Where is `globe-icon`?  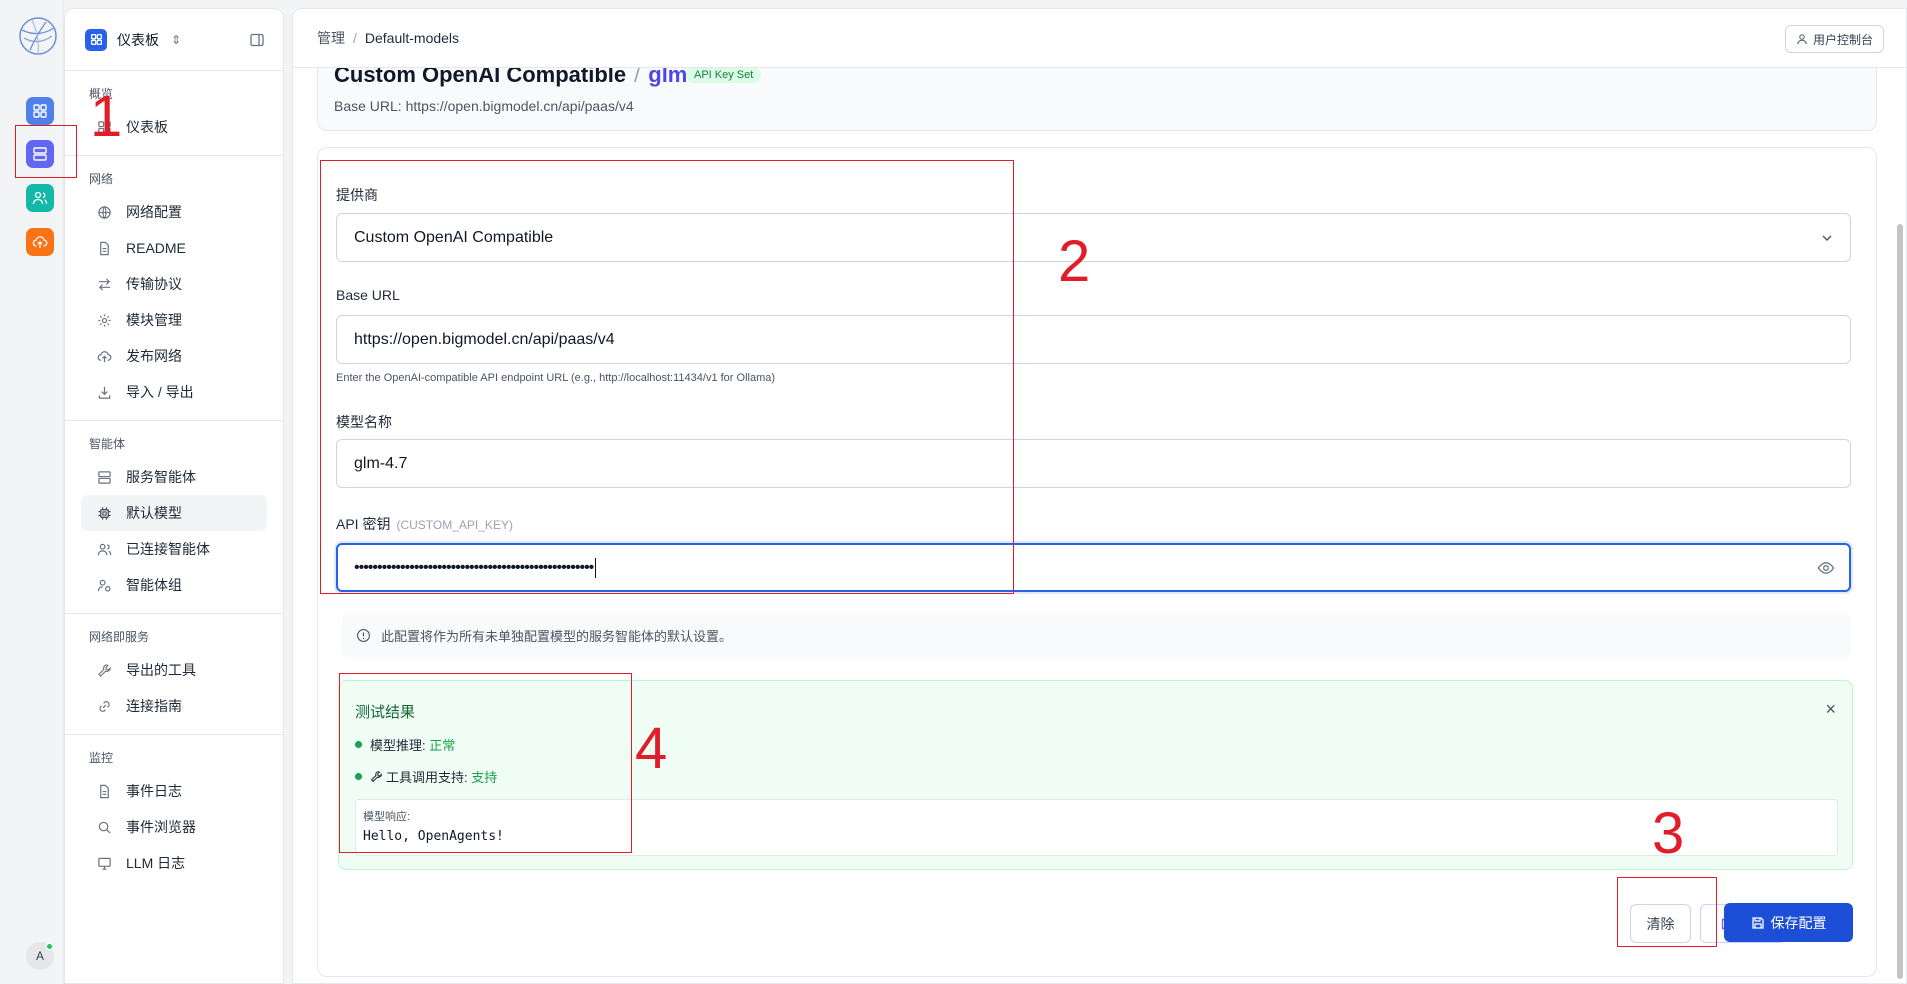 globe-icon is located at coordinates (104, 212).